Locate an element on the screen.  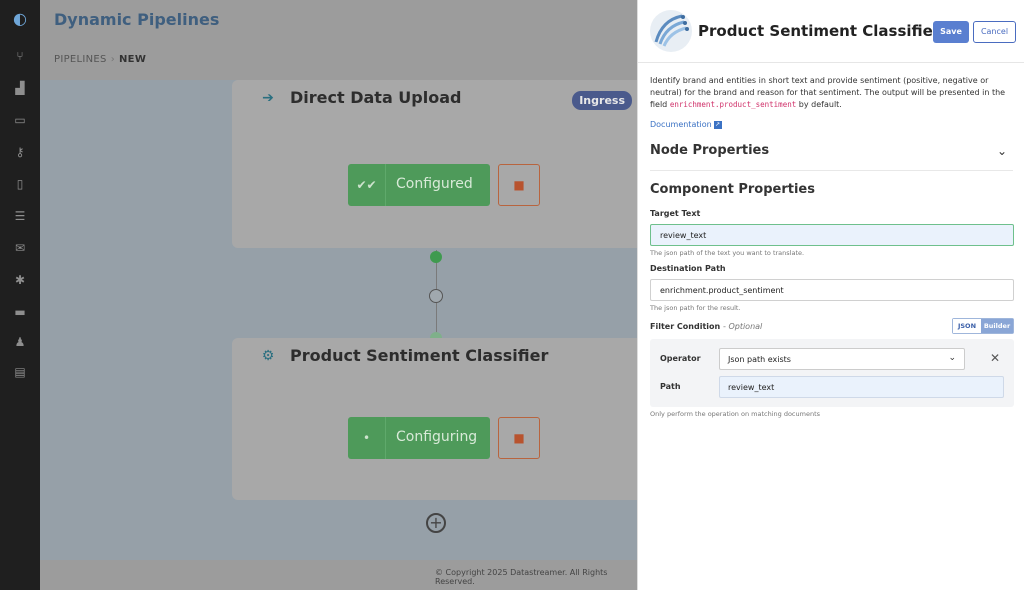
cancel-button: Cancel is located at coordinates (994, 32).